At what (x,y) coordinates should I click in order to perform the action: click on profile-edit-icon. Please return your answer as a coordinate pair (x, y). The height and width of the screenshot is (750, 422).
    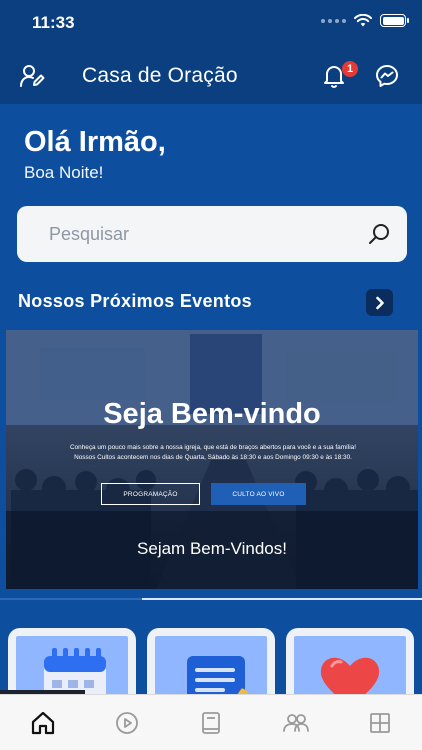
    Looking at the image, I should click on (32, 76).